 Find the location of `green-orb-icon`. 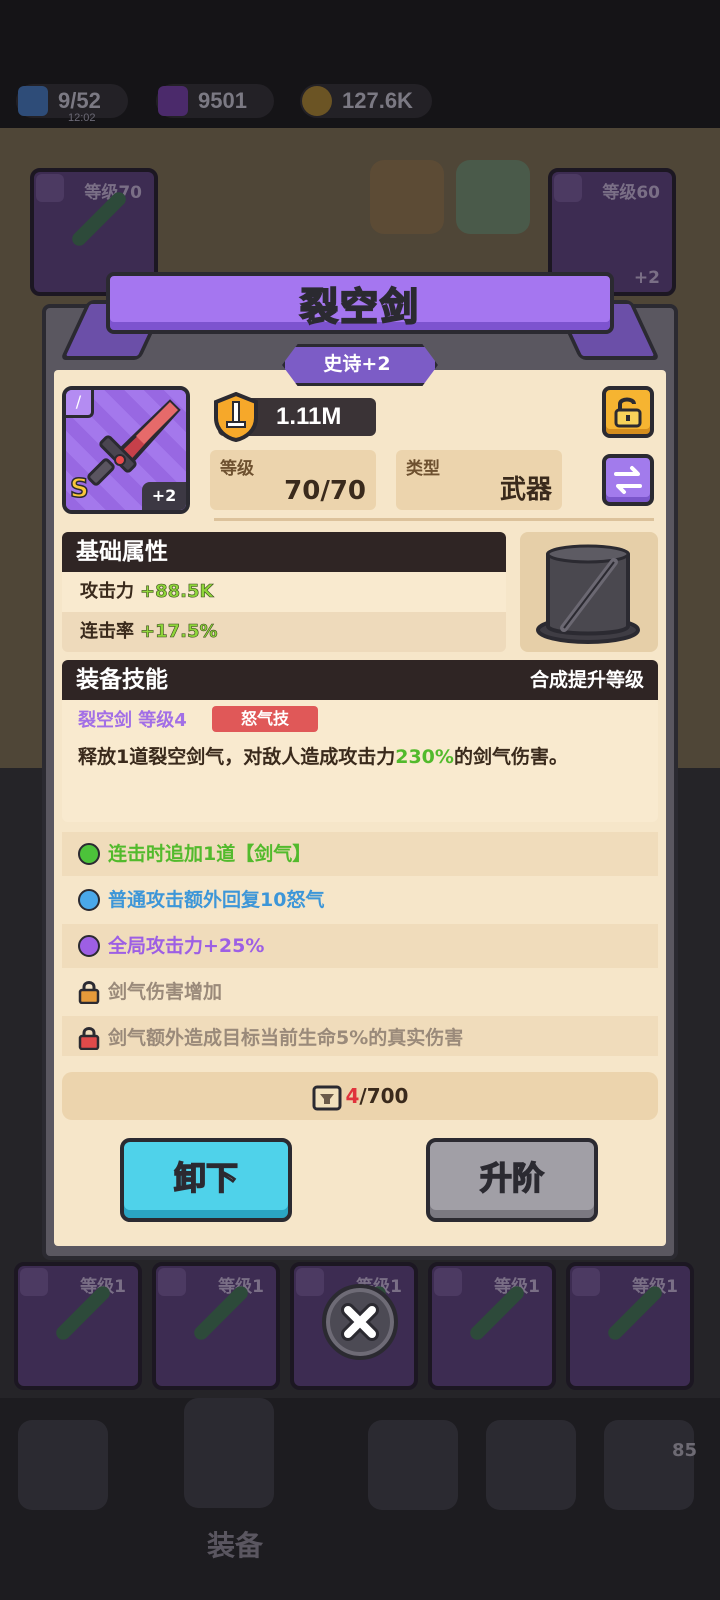

green-orb-icon is located at coordinates (89, 854).